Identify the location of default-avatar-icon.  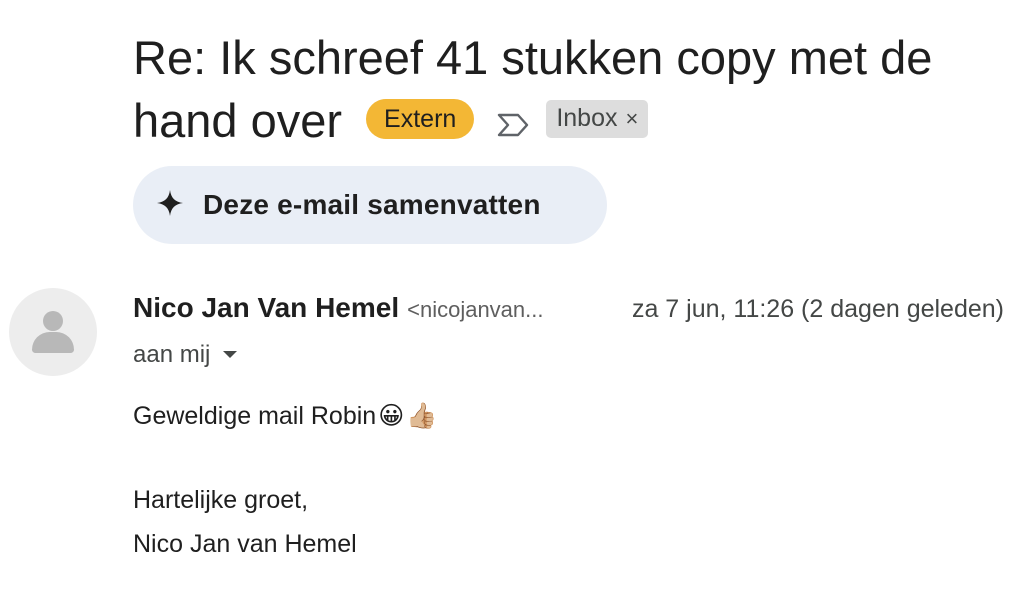
(53, 321).